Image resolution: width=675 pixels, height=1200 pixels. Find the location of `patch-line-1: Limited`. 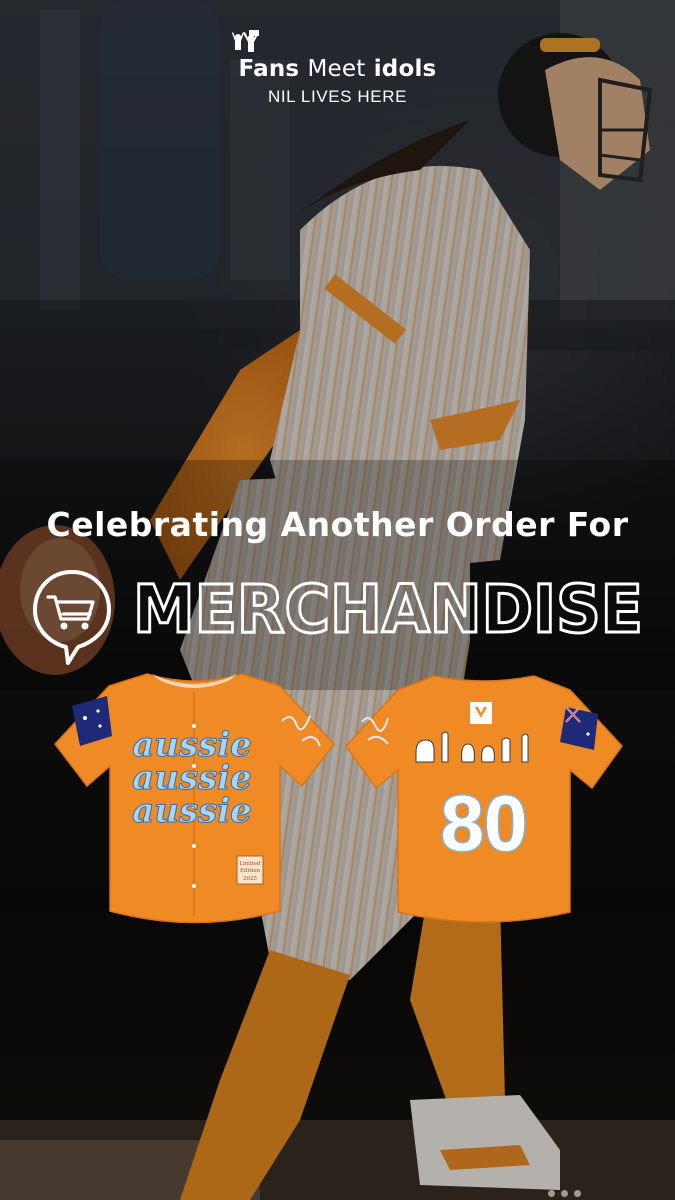

patch-line-1: Limited is located at coordinates (250, 864).